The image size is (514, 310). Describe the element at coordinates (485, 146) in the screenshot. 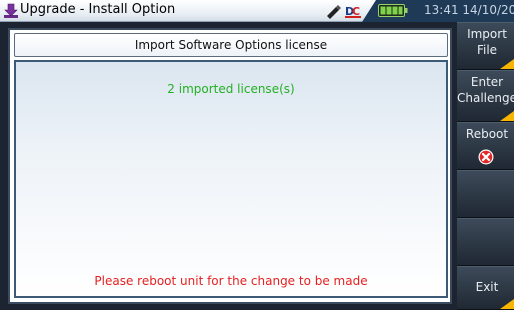

I see `reboot-button: Reboot` at that location.